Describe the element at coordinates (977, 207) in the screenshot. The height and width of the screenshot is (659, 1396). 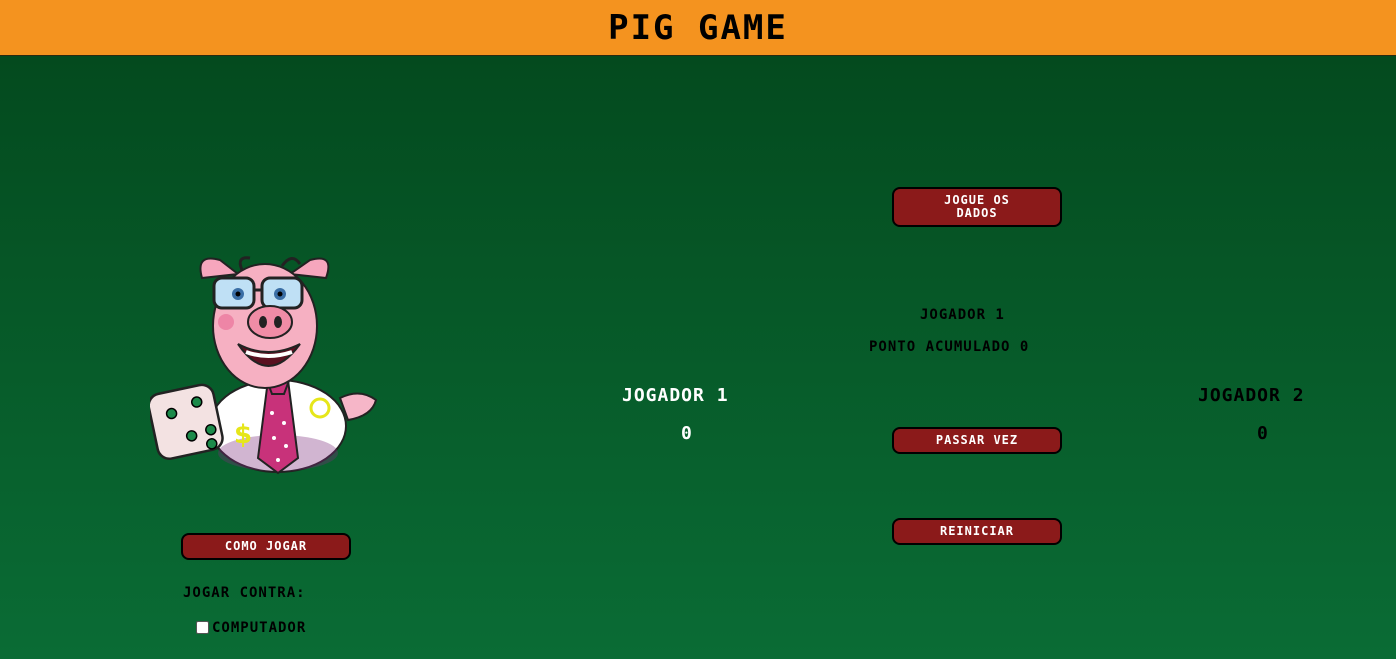
I see `roll-dice-button: JOGUE OS DADOS` at that location.